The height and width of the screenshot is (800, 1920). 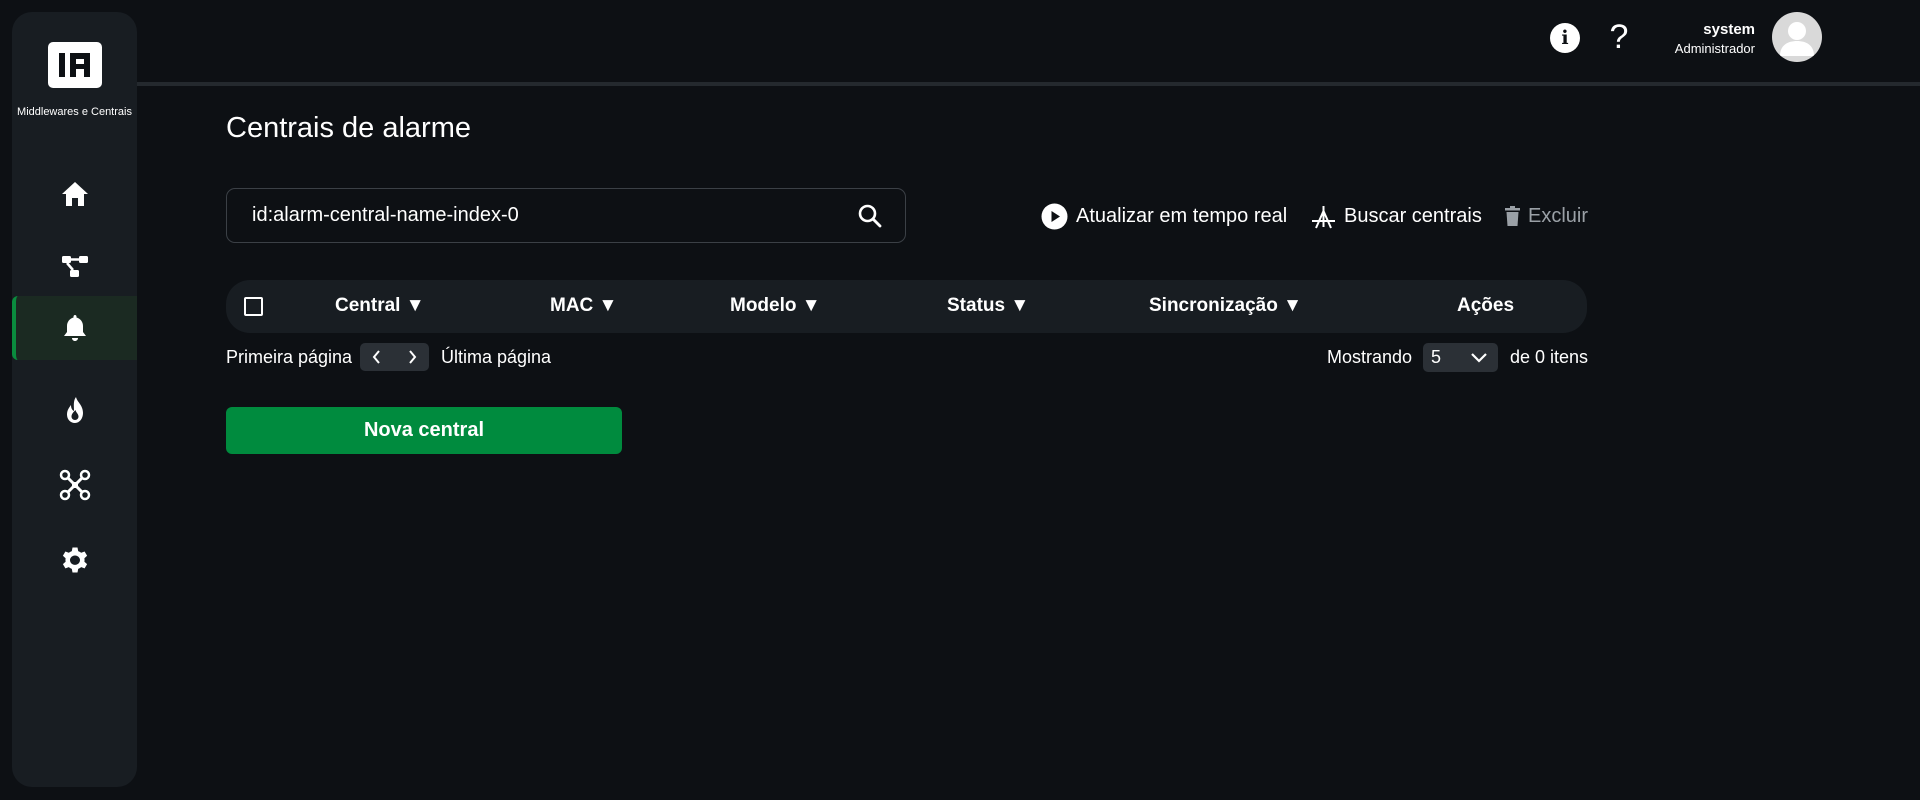 I want to click on search-centrals-button: Buscar centrais, so click(x=1396, y=216).